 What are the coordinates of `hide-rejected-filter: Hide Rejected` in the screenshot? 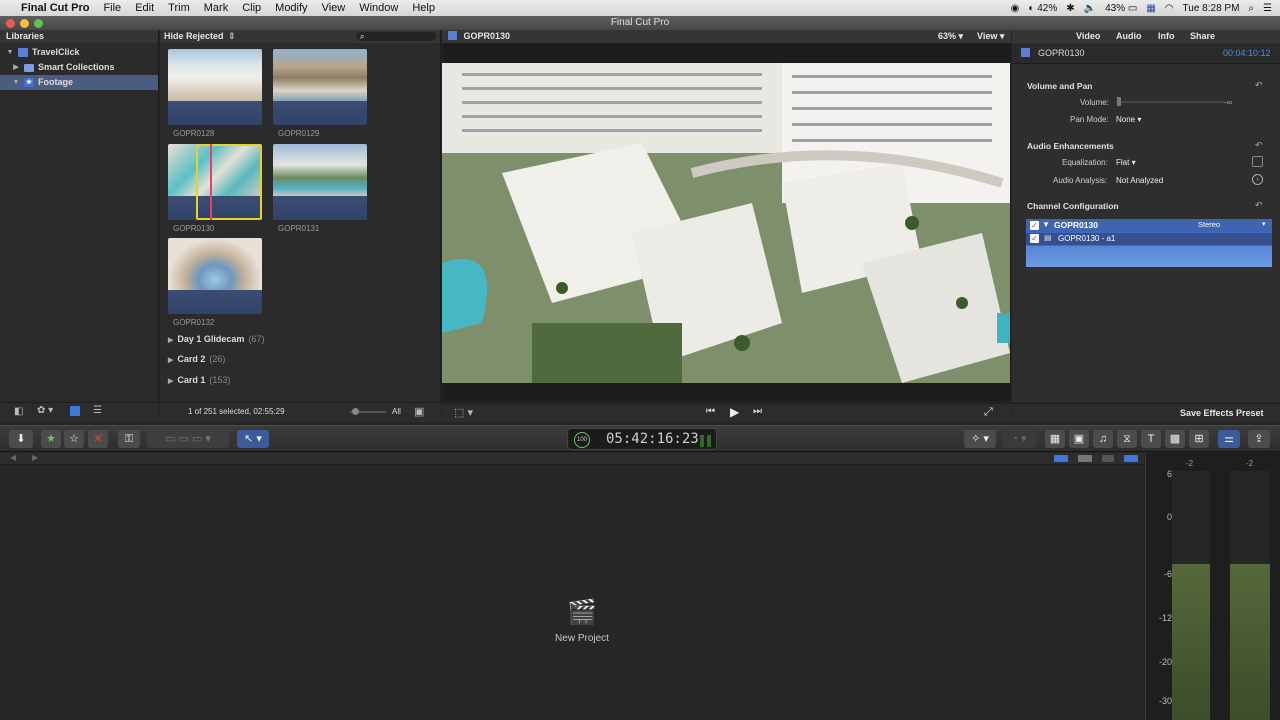 It's located at (194, 36).